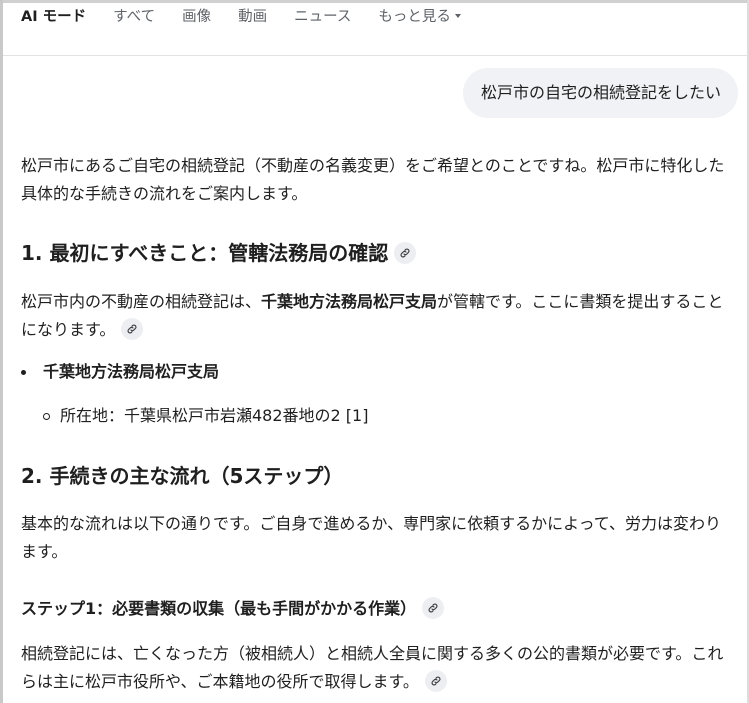  Describe the element at coordinates (600, 93) in the screenshot. I see `user-query-bubble: 松戸市の自宅の相続登記をしたい` at that location.